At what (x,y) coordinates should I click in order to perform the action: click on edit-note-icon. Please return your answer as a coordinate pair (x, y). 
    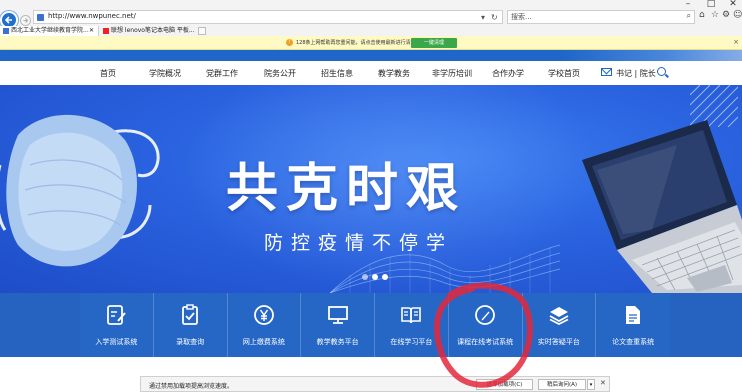
    Looking at the image, I should click on (117, 315).